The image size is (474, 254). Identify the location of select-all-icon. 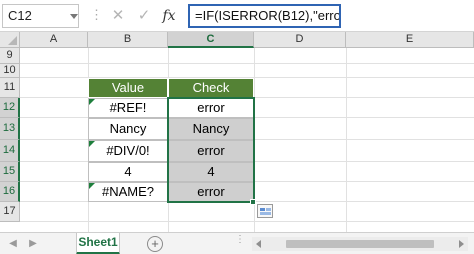
(12, 40).